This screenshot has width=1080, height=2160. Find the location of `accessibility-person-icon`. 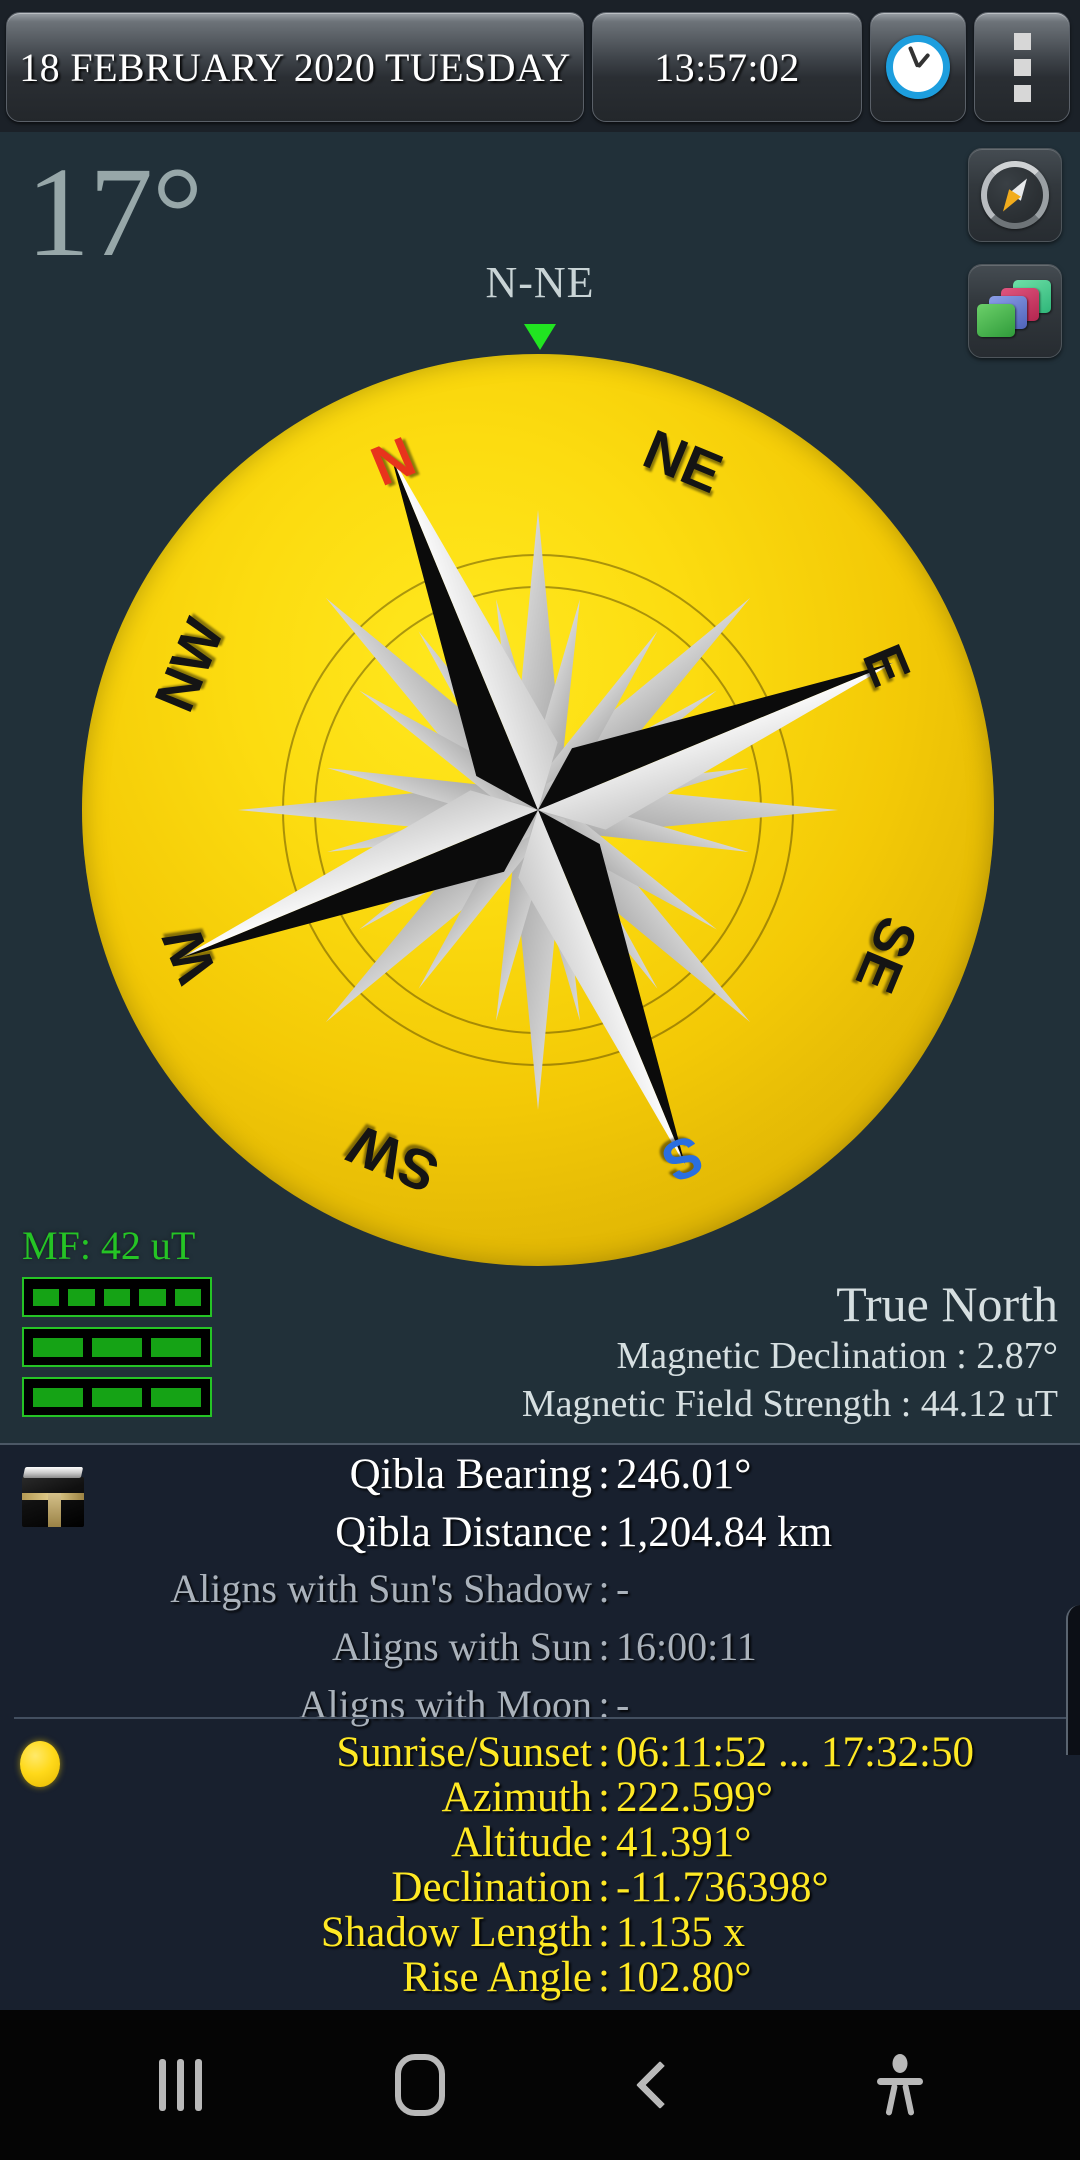

accessibility-person-icon is located at coordinates (900, 2085).